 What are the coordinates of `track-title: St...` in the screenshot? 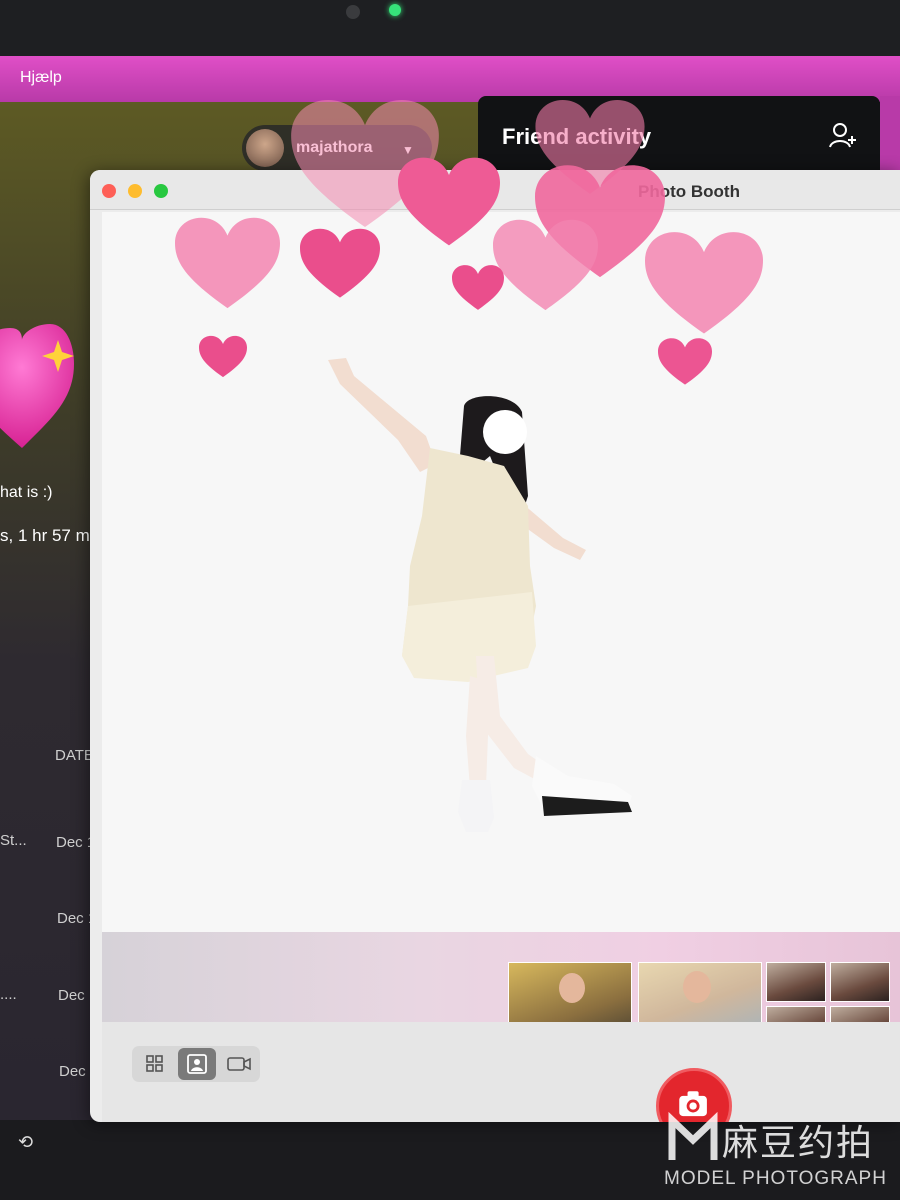 It's located at (13, 840).